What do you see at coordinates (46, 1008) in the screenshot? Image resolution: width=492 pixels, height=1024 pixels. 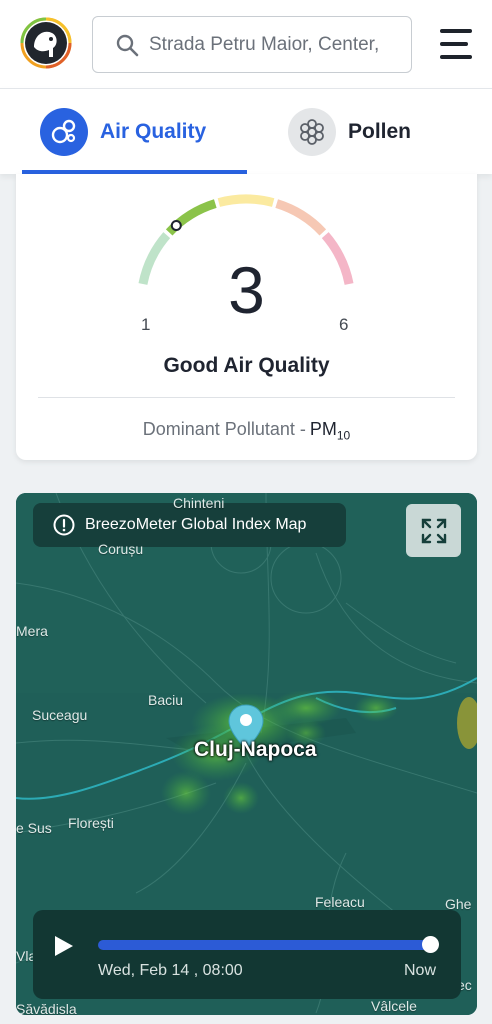 I see `map-label: Săvădisla` at bounding box center [46, 1008].